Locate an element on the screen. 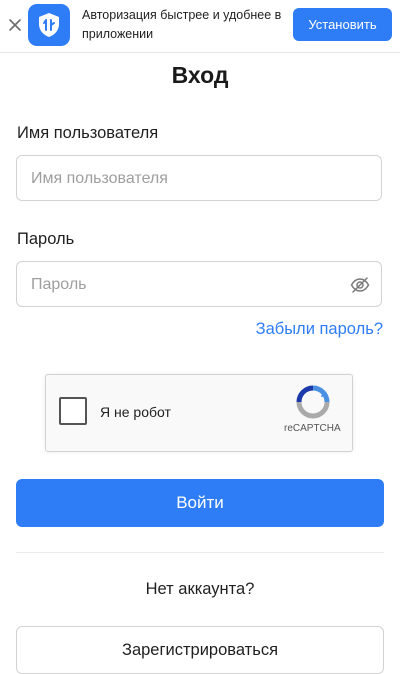 The width and height of the screenshot is (400, 674). password-field-container is located at coordinates (199, 284).